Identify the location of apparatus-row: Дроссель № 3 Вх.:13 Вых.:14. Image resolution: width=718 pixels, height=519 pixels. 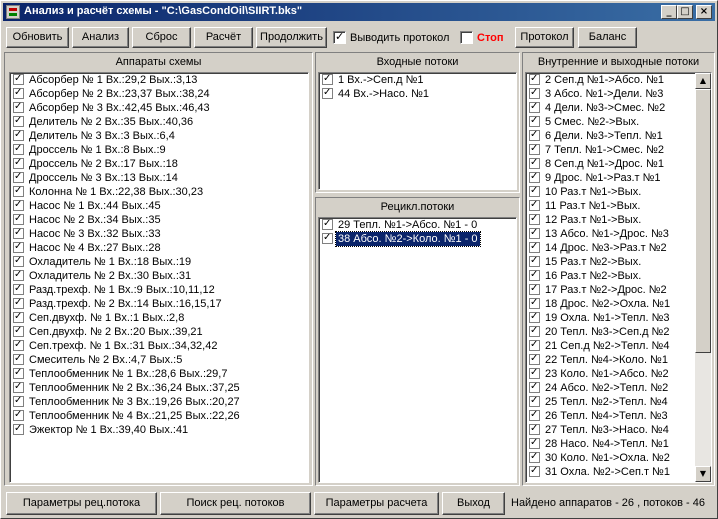
(159, 177).